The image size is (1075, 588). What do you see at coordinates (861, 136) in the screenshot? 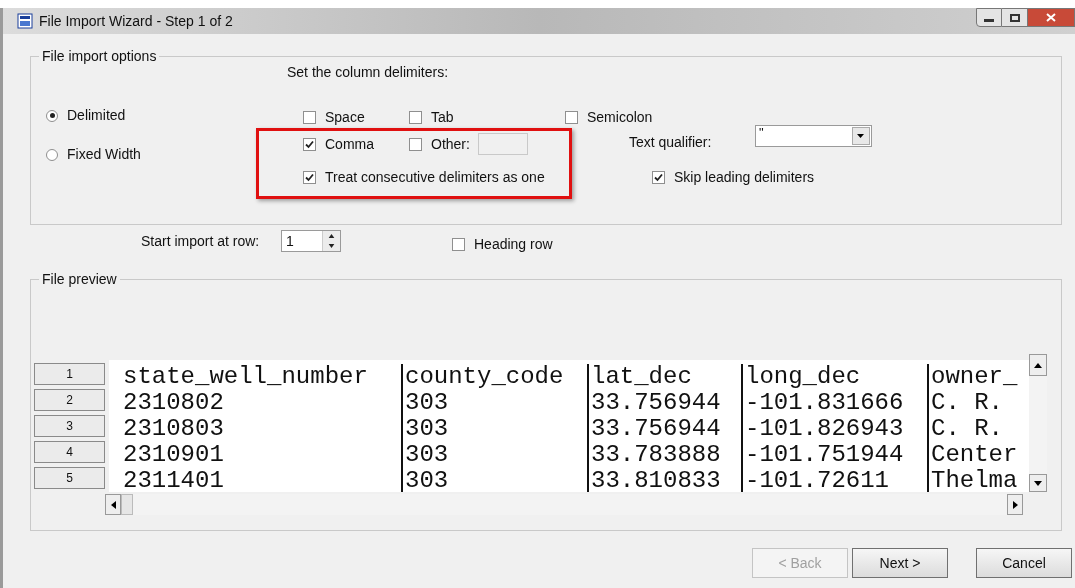
I see `dropdown-arrow-icon` at bounding box center [861, 136].